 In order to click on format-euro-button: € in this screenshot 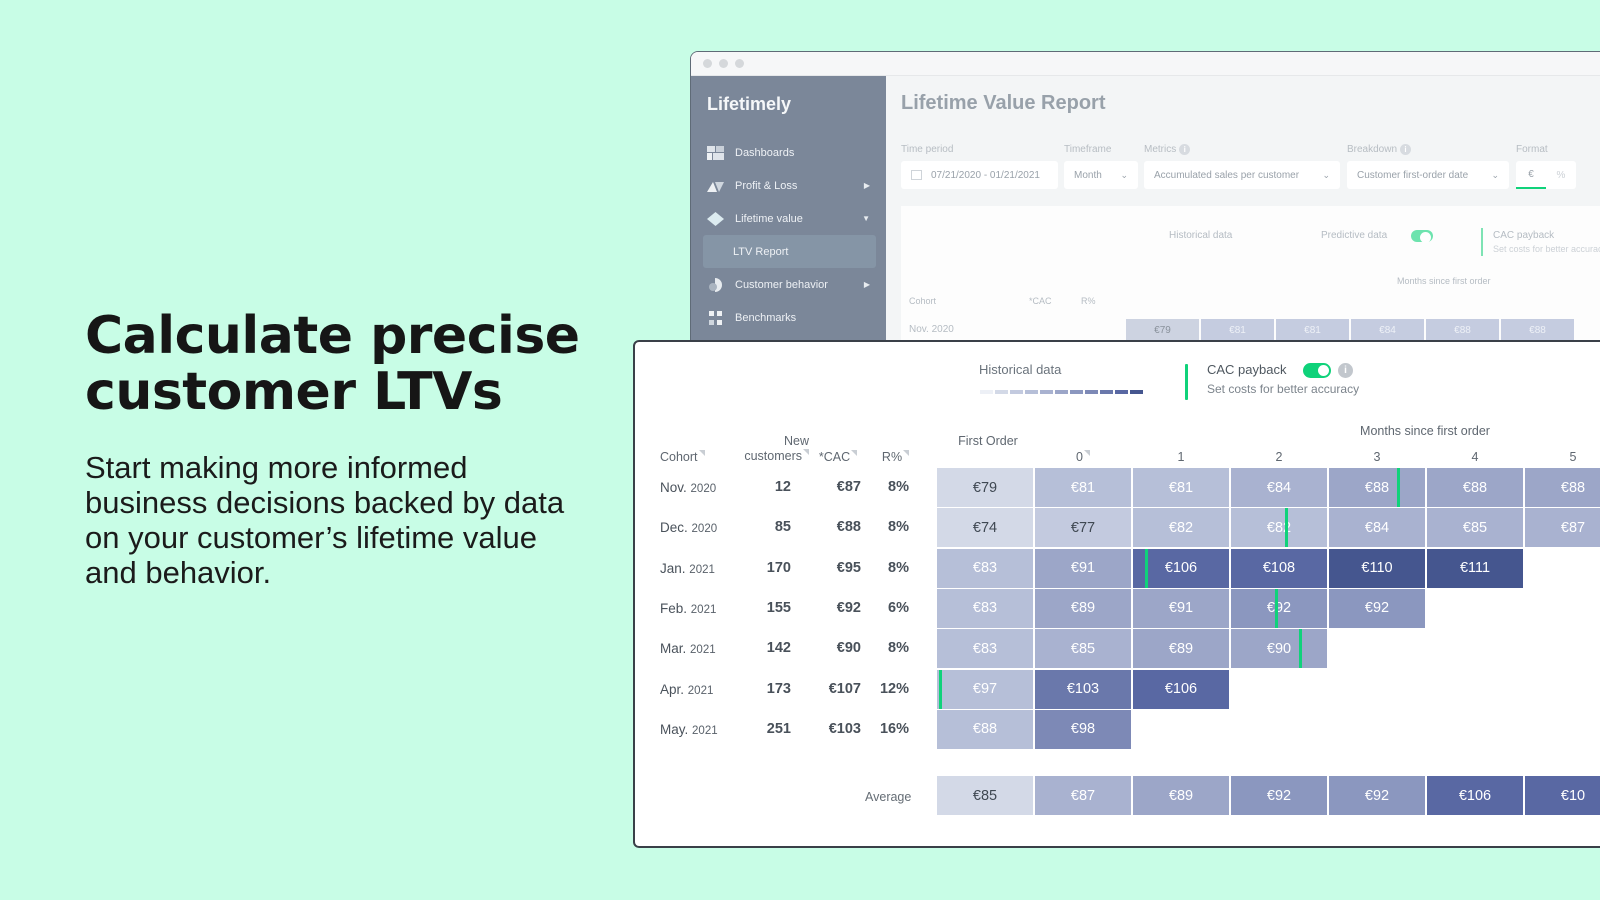, I will do `click(1531, 175)`.